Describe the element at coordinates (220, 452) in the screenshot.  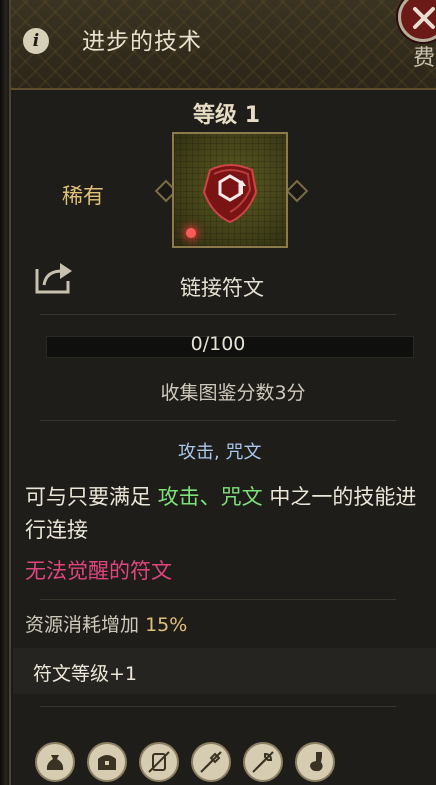
I see `rune-tags: 攻击, 咒文` at that location.